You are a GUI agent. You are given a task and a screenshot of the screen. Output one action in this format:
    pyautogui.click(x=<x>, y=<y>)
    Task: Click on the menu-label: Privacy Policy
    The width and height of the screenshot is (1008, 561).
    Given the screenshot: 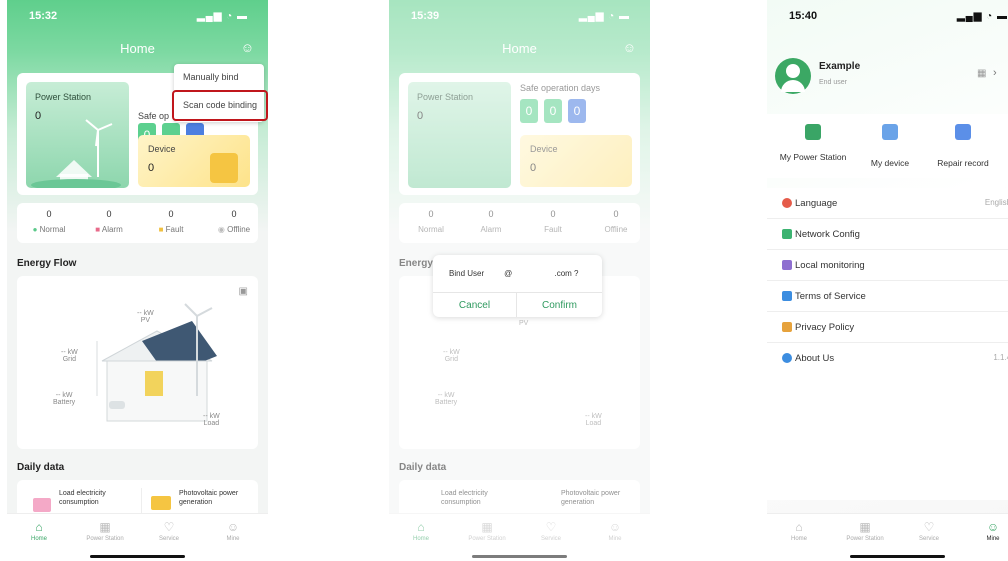 What is the action you would take?
    pyautogui.click(x=825, y=327)
    